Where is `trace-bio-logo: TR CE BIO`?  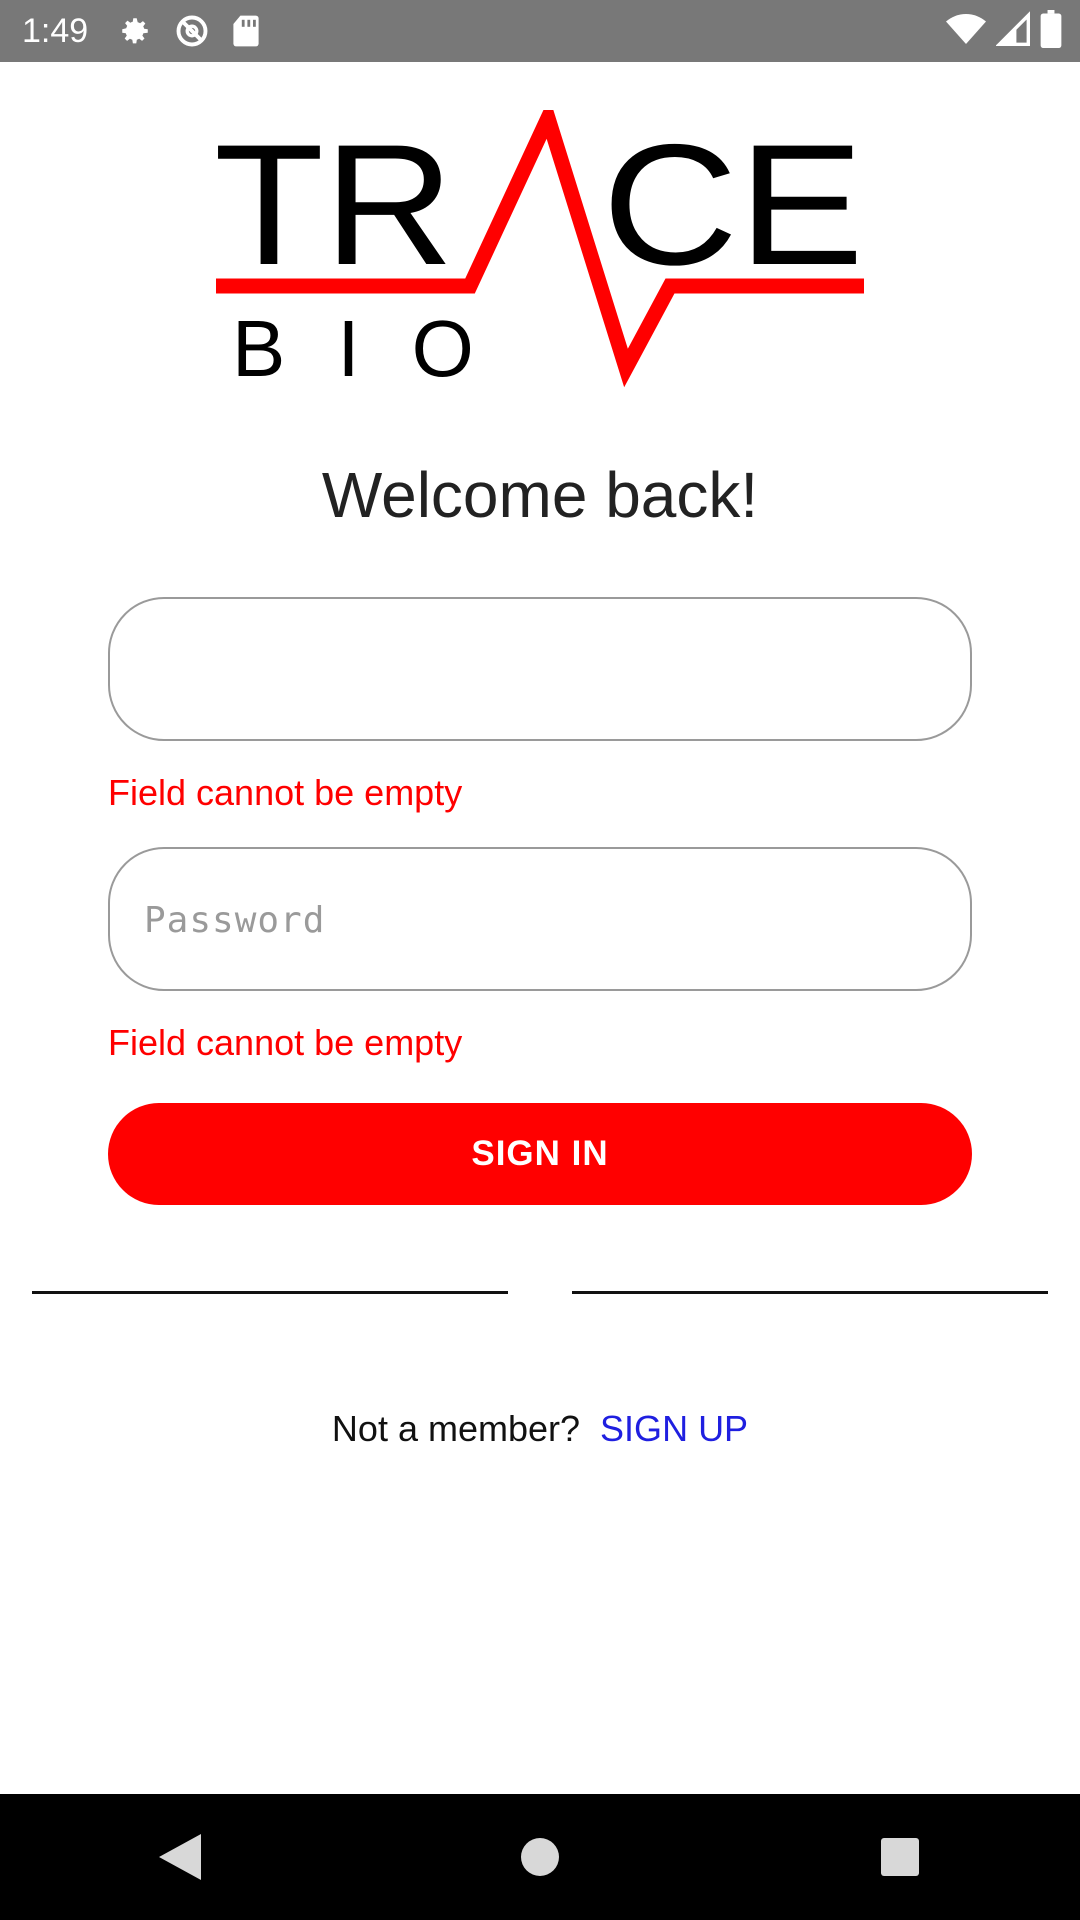
trace-bio-logo: TR CE BIO is located at coordinates (539, 250).